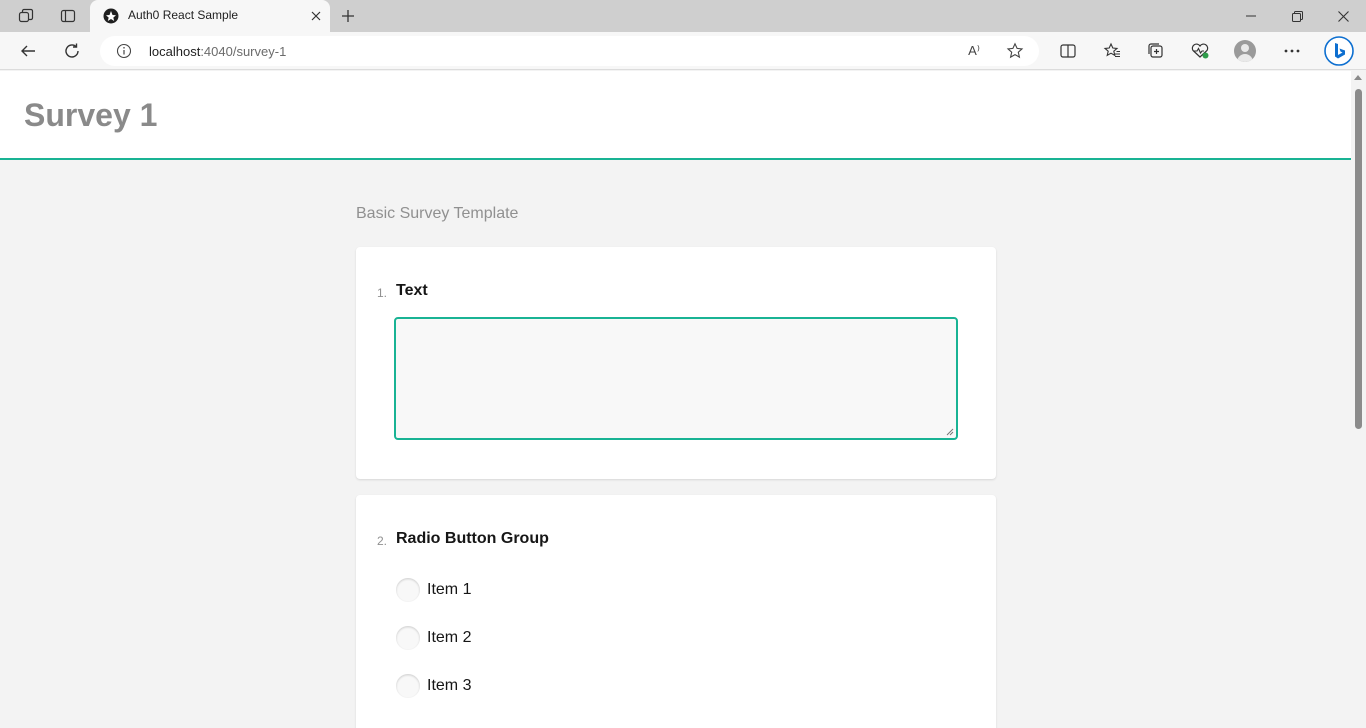  Describe the element at coordinates (496, 639) in the screenshot. I see `radio-option-item-2: Item 2` at that location.